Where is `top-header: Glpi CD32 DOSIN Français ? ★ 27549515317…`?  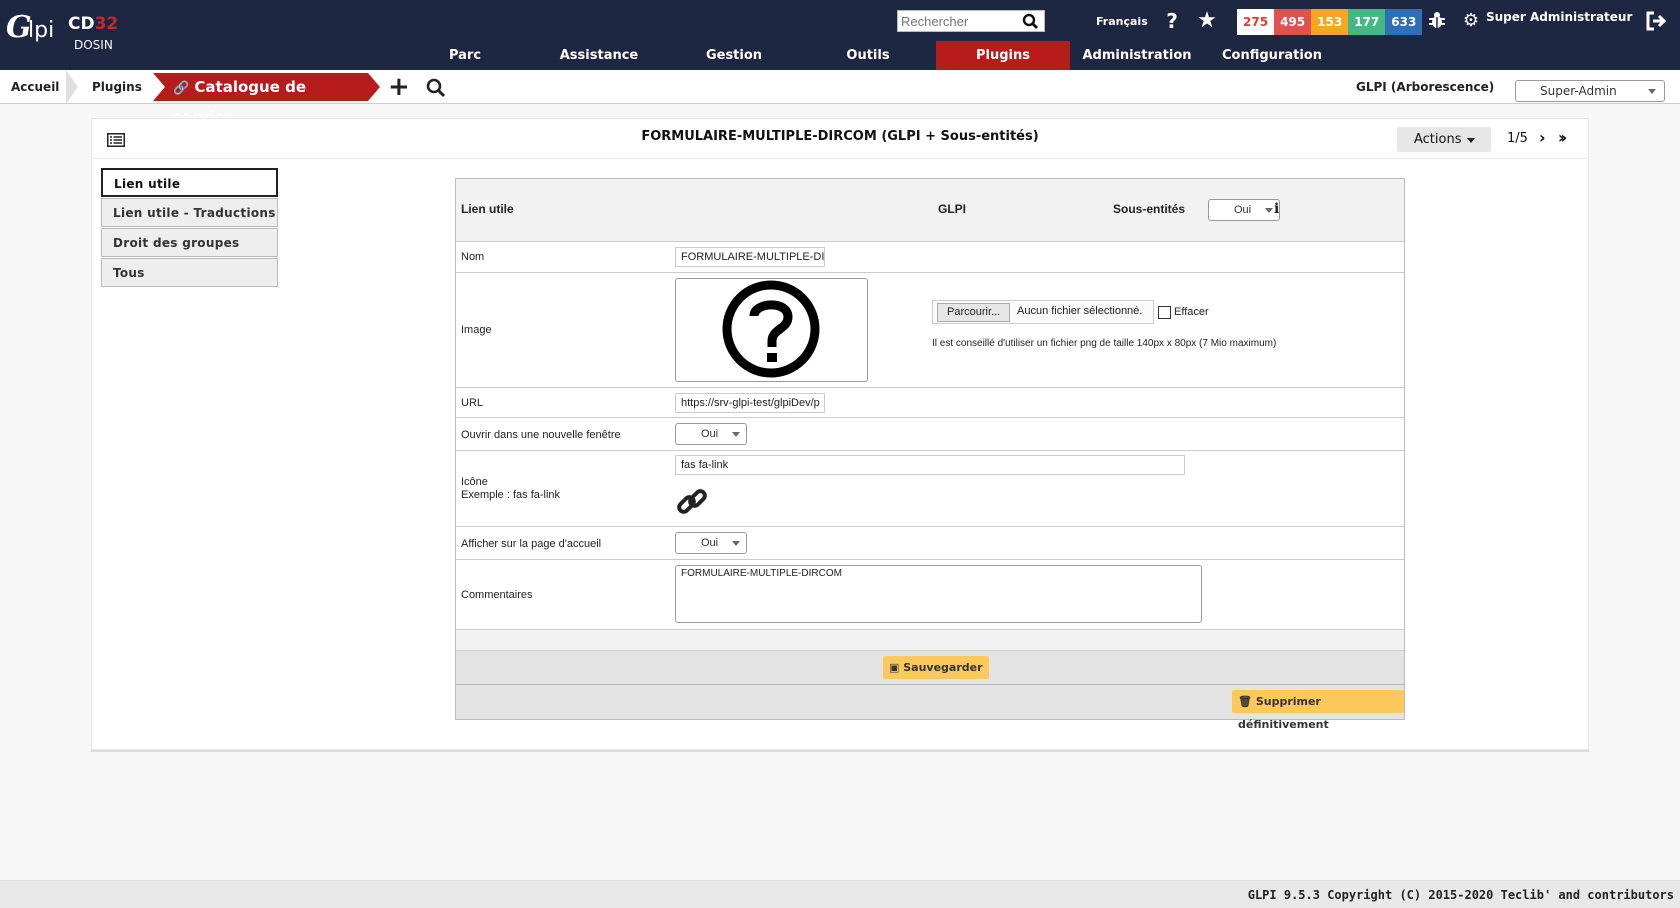 top-header: Glpi CD32 DOSIN Français ? ★ 27549515317… is located at coordinates (840, 35).